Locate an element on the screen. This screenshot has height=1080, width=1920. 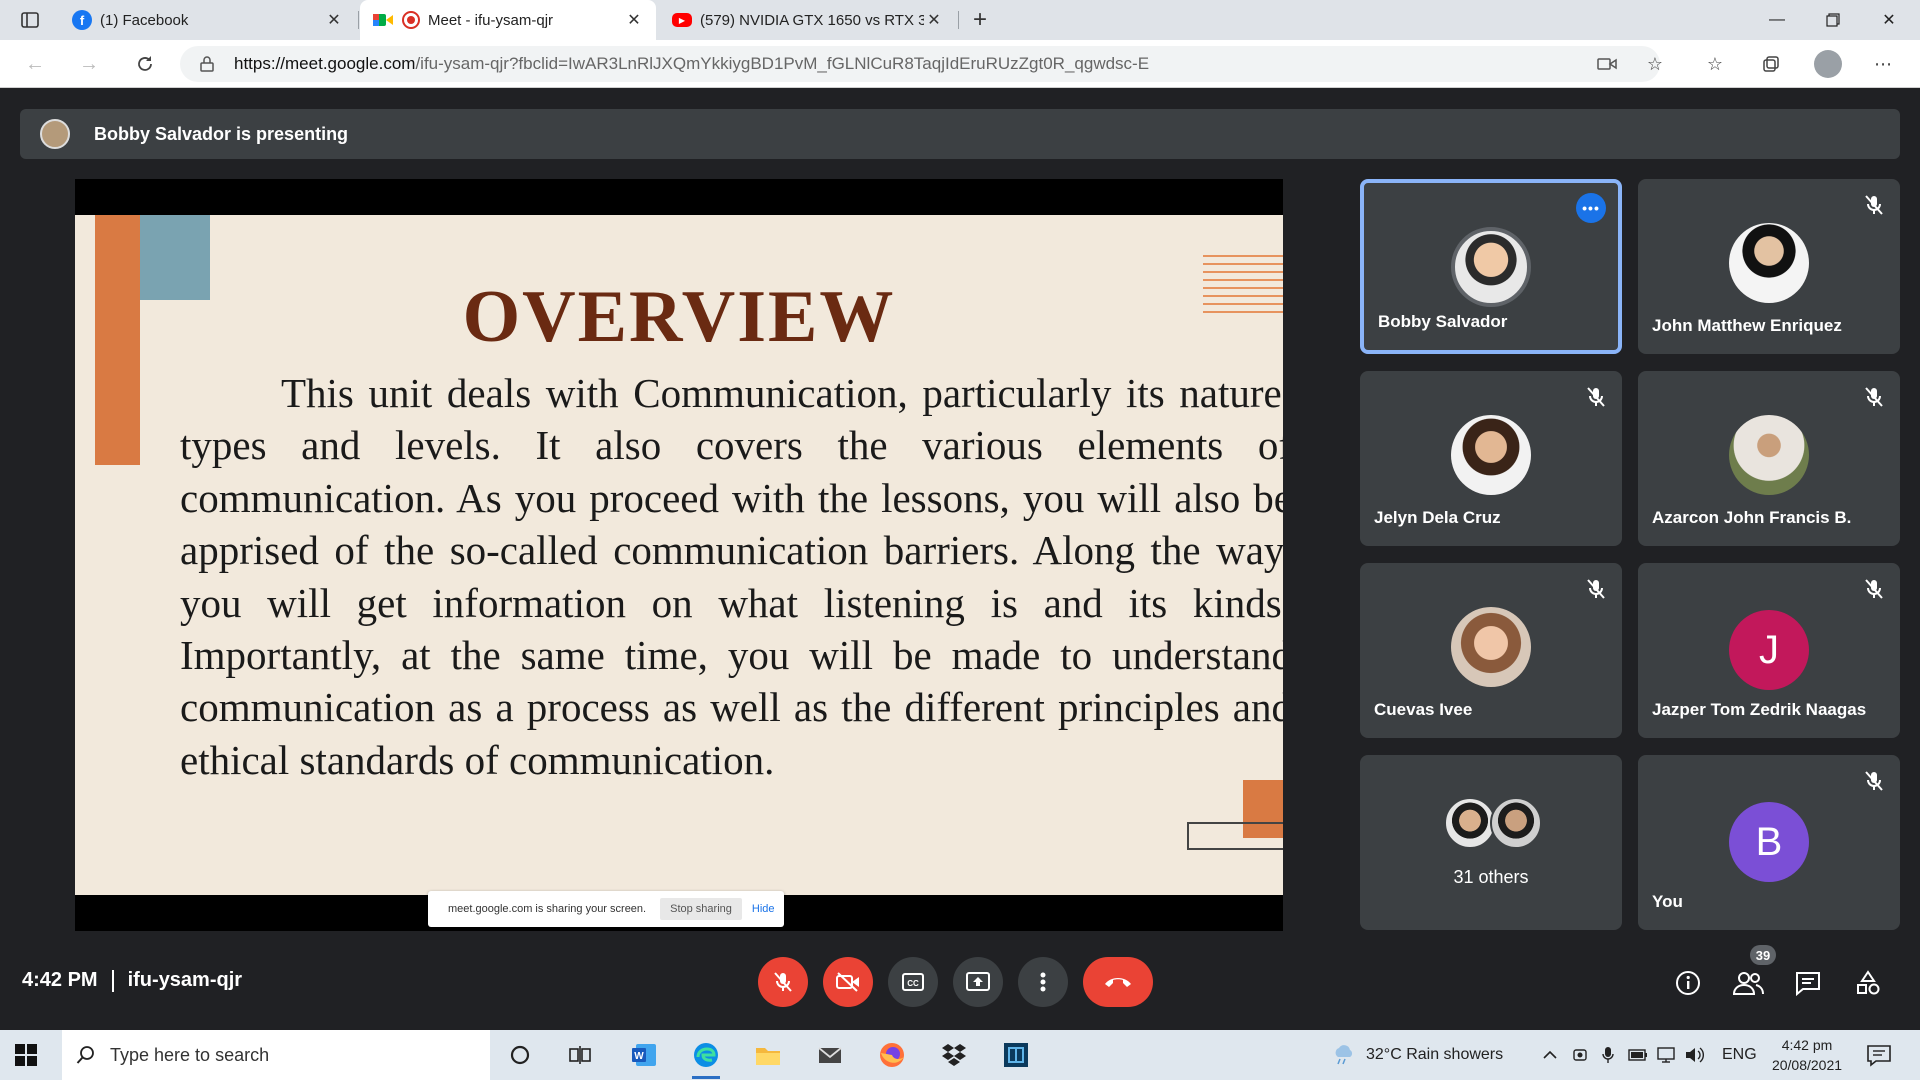
camera-in-use-icon is located at coordinates (1607, 64).